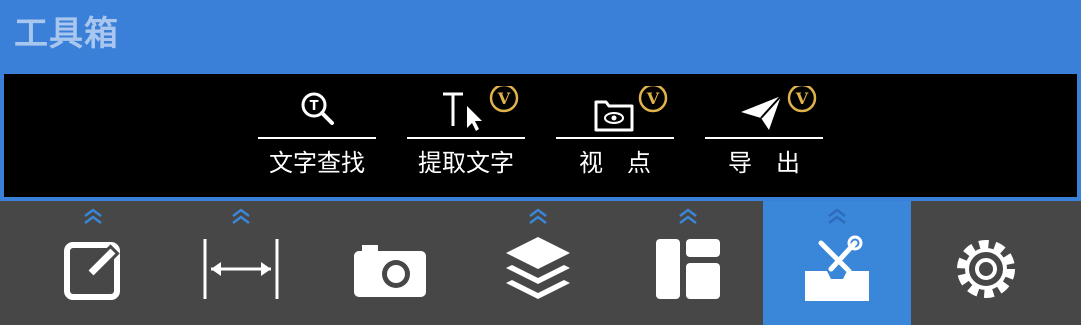 The image size is (1081, 325). I want to click on settings-icon, so click(986, 269).